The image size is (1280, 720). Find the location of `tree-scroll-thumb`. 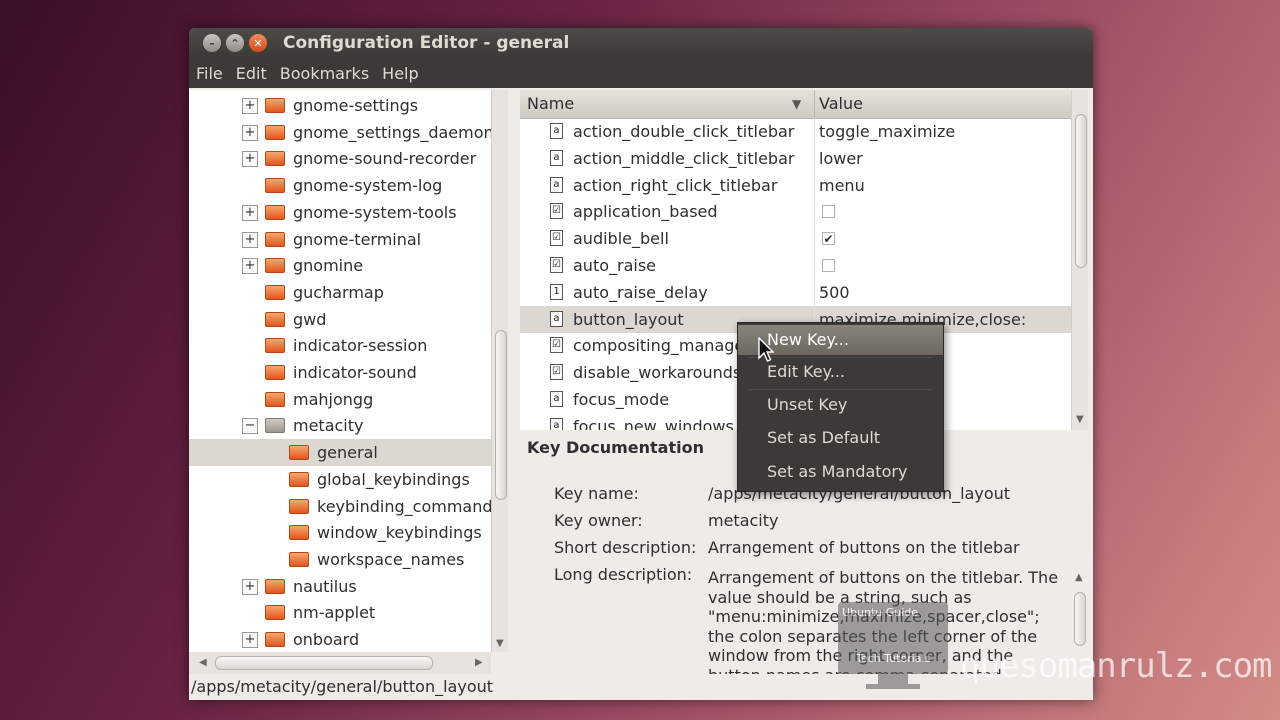

tree-scroll-thumb is located at coordinates (501, 415).